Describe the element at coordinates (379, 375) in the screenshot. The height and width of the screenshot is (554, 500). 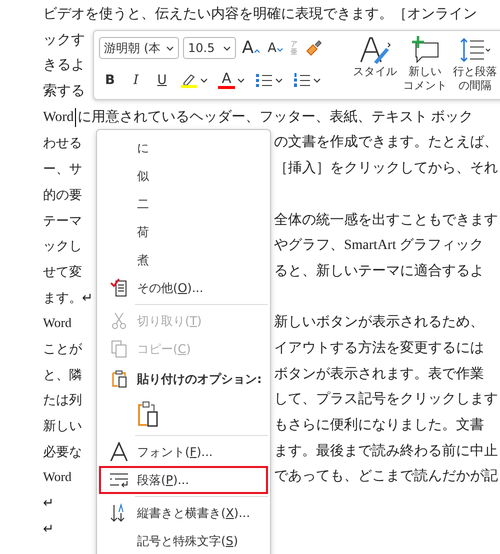
I see `document-text: ボタンが表示されます。表で作業` at that location.